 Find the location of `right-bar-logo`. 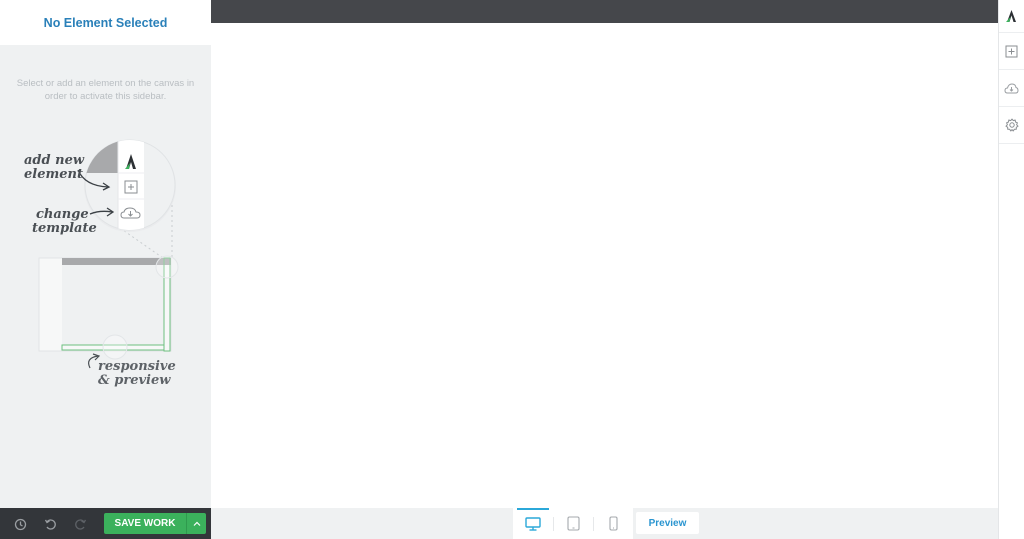

right-bar-logo is located at coordinates (1011, 16).